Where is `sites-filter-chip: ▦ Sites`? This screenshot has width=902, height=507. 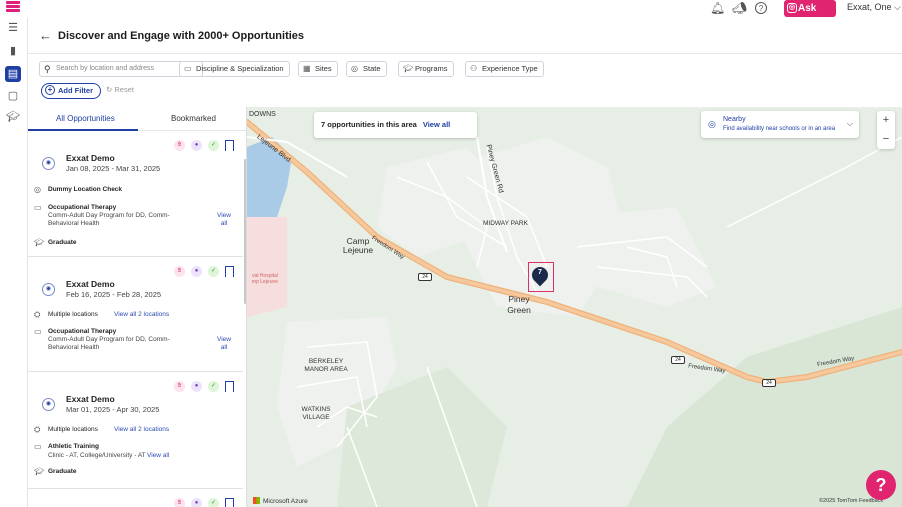 sites-filter-chip: ▦ Sites is located at coordinates (318, 69).